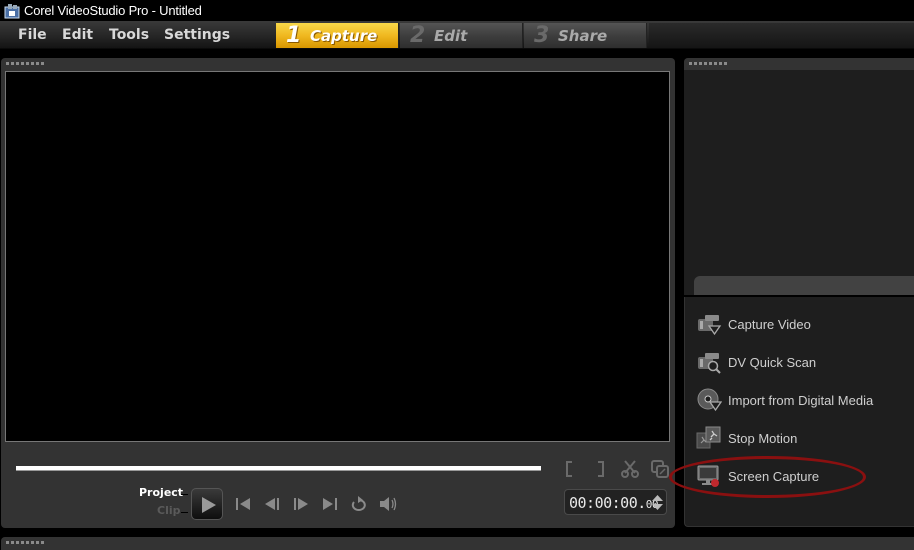 This screenshot has height=550, width=914. Describe the element at coordinates (763, 438) in the screenshot. I see `option-label: Stop Motion` at that location.